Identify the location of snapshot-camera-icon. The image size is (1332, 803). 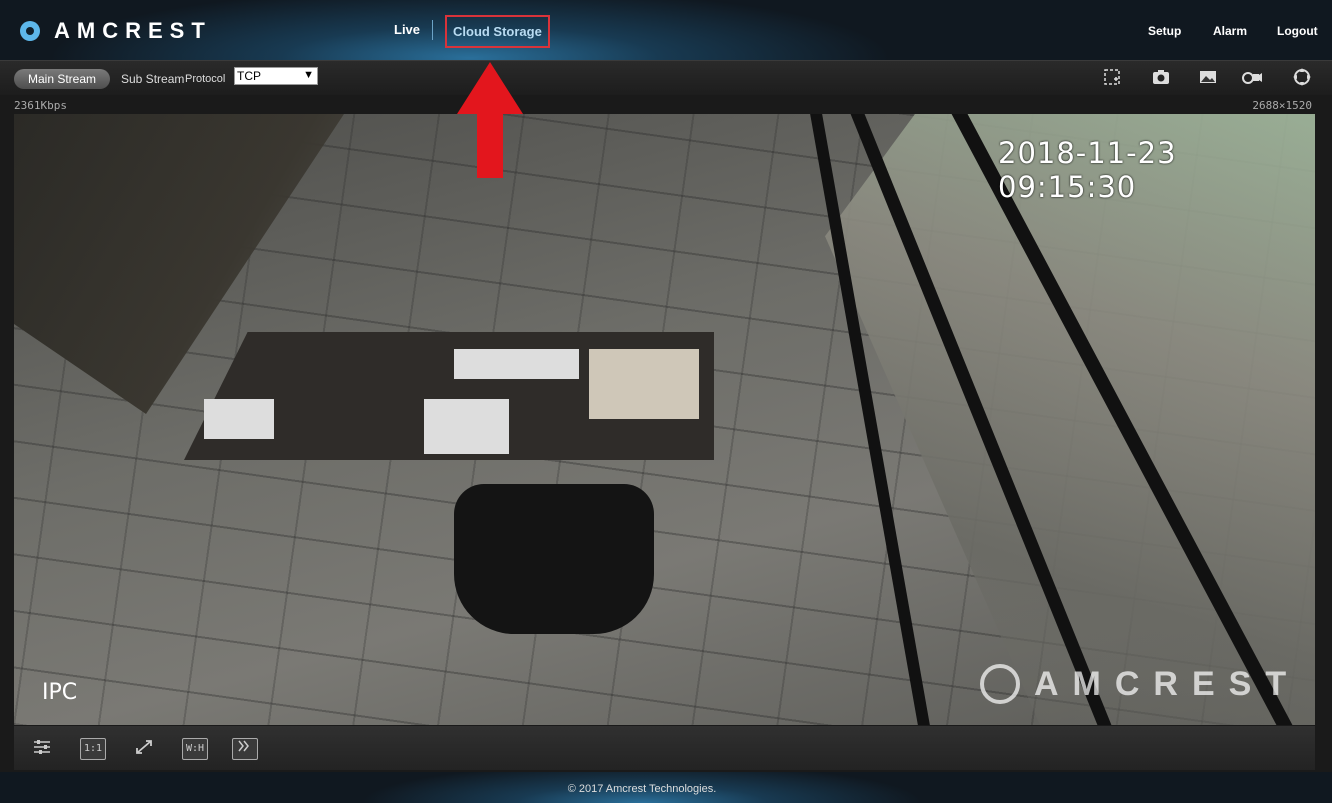
(1161, 78).